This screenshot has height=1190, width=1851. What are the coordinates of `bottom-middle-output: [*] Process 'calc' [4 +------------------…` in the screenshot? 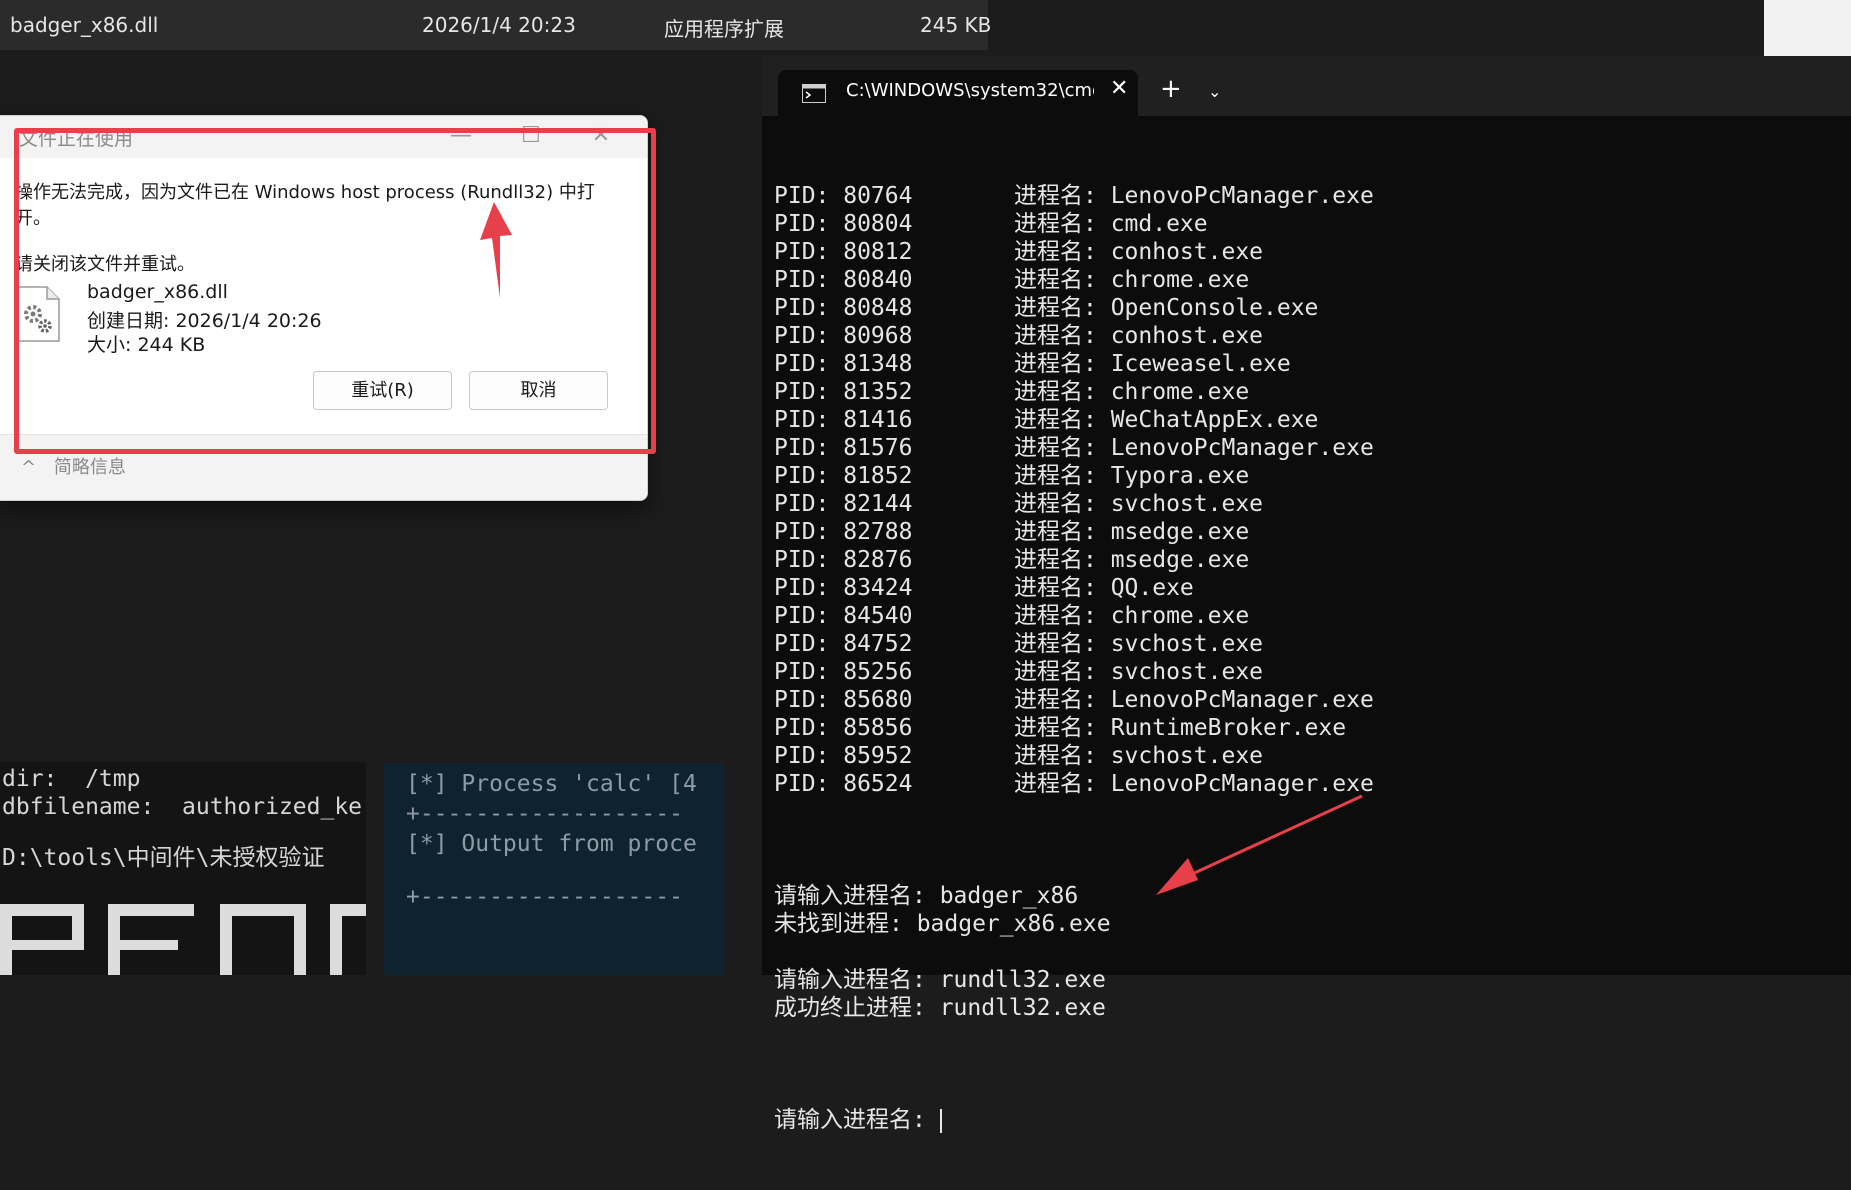 It's located at (551, 840).